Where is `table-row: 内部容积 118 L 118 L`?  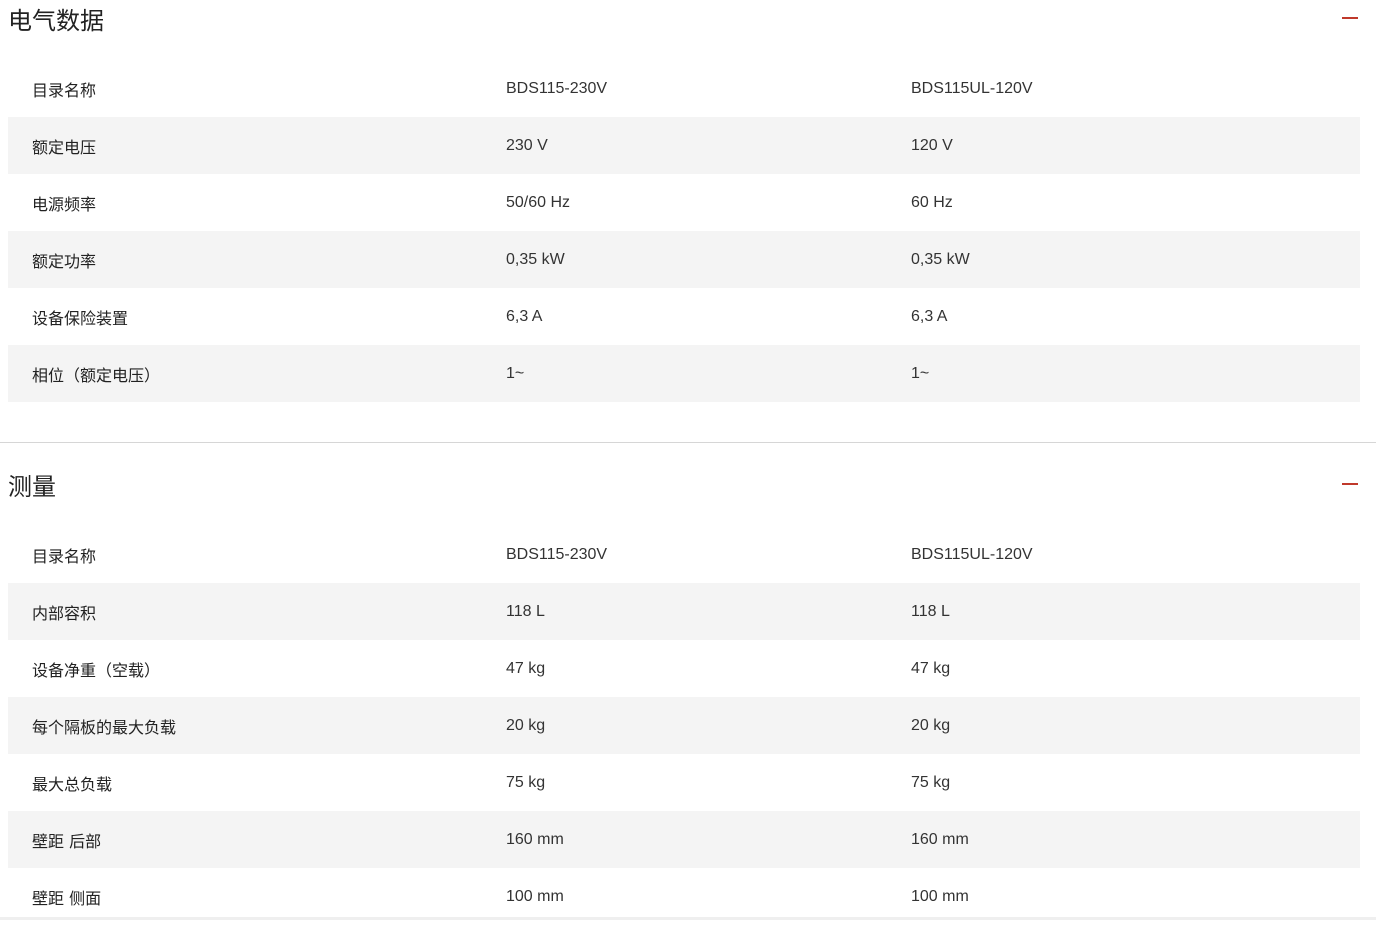
table-row: 内部容积 118 L 118 L is located at coordinates (684, 611).